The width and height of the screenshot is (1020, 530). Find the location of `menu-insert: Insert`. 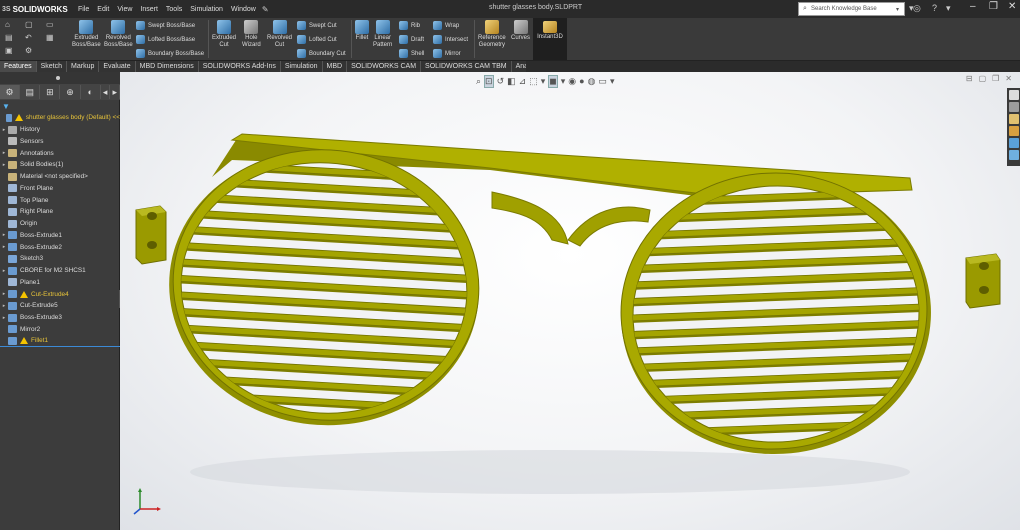

menu-insert: Insert is located at coordinates (149, 9).